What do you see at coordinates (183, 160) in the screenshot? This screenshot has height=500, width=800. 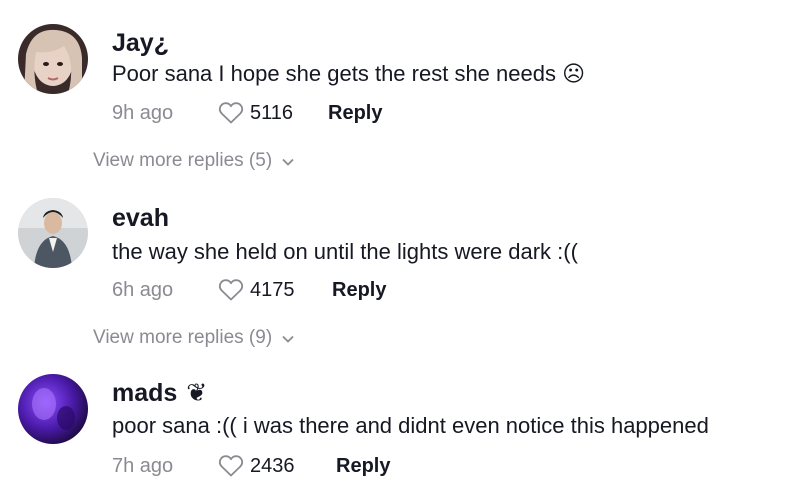 I see `view-more-label: View more replies (5)` at bounding box center [183, 160].